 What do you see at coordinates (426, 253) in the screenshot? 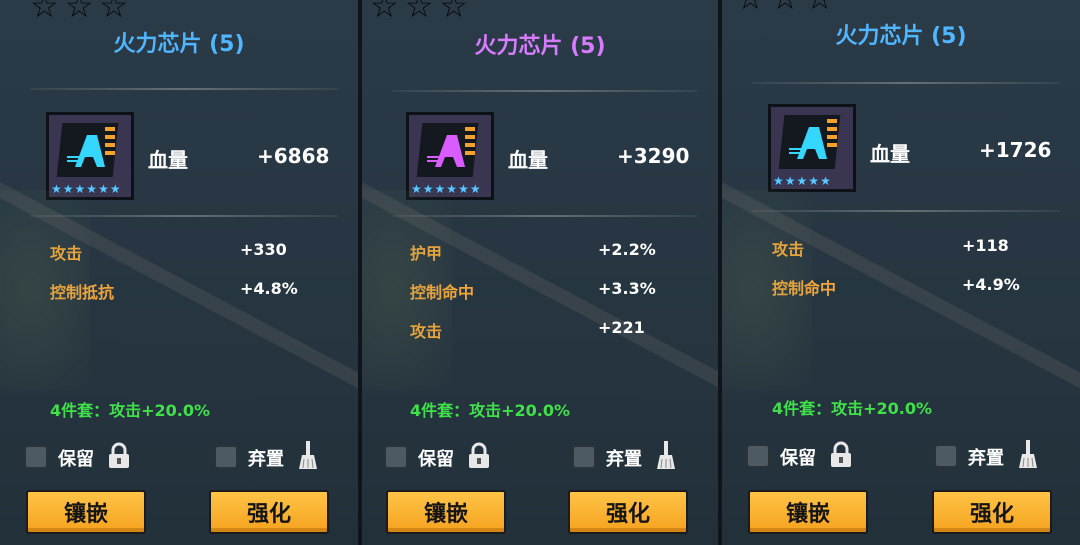
I see `sub-stat-name: 护甲` at bounding box center [426, 253].